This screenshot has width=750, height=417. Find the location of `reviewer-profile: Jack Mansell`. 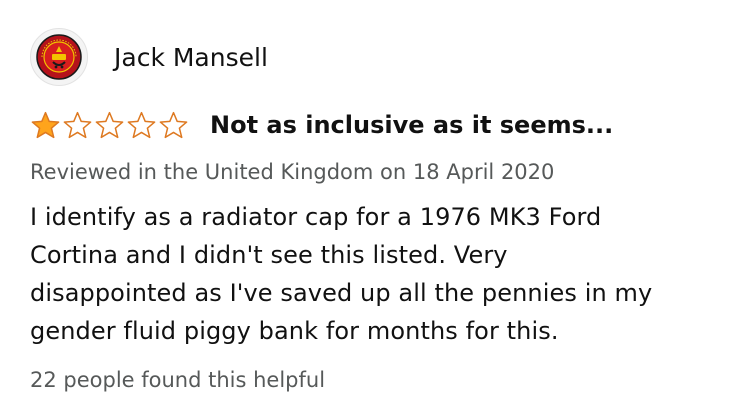

reviewer-profile: Jack Mansell is located at coordinates (380, 57).